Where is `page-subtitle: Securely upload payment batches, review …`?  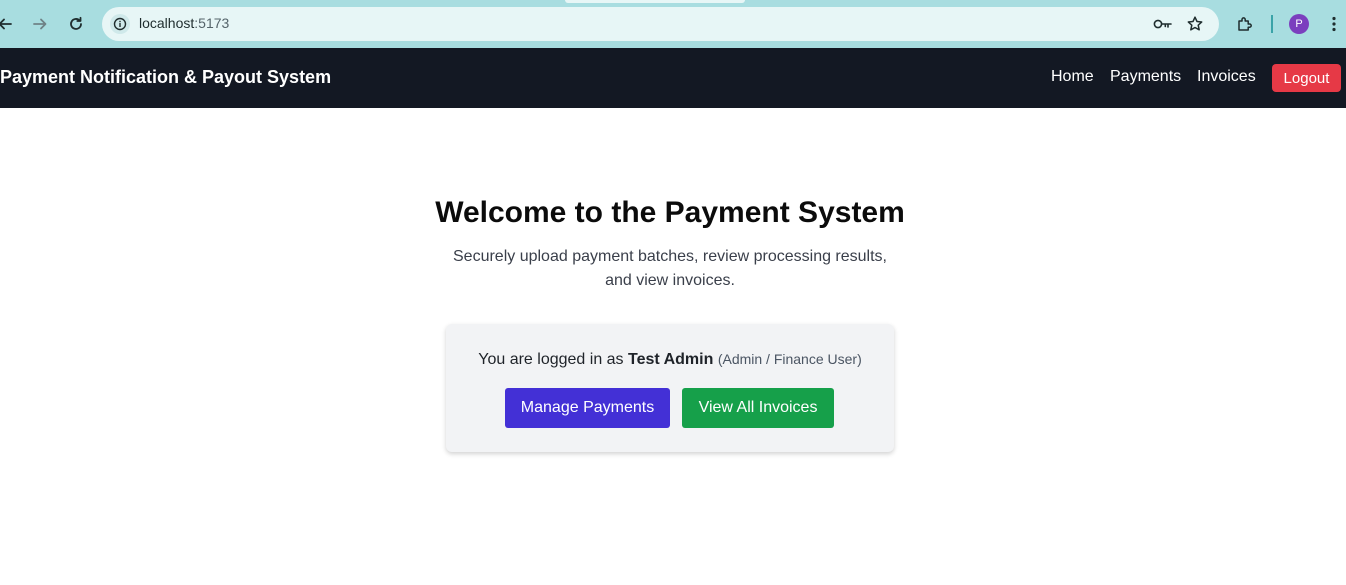
page-subtitle: Securely upload payment batches, review … is located at coordinates (670, 268).